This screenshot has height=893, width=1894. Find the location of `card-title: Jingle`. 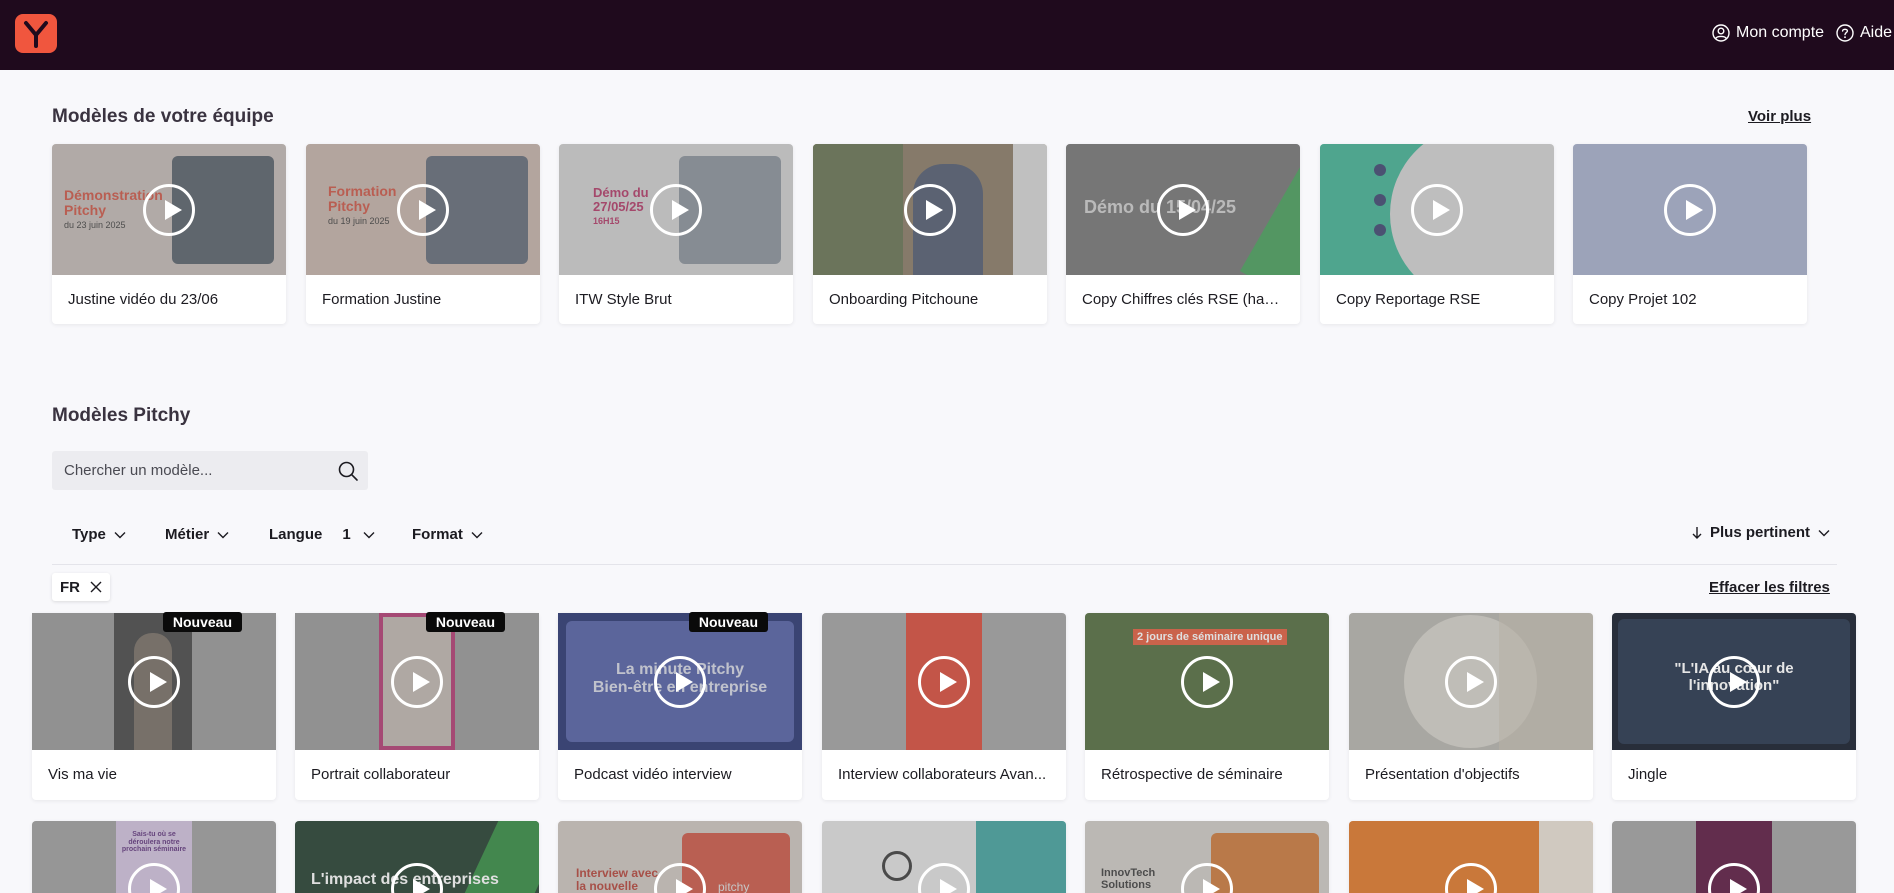

card-title: Jingle is located at coordinates (1648, 774).